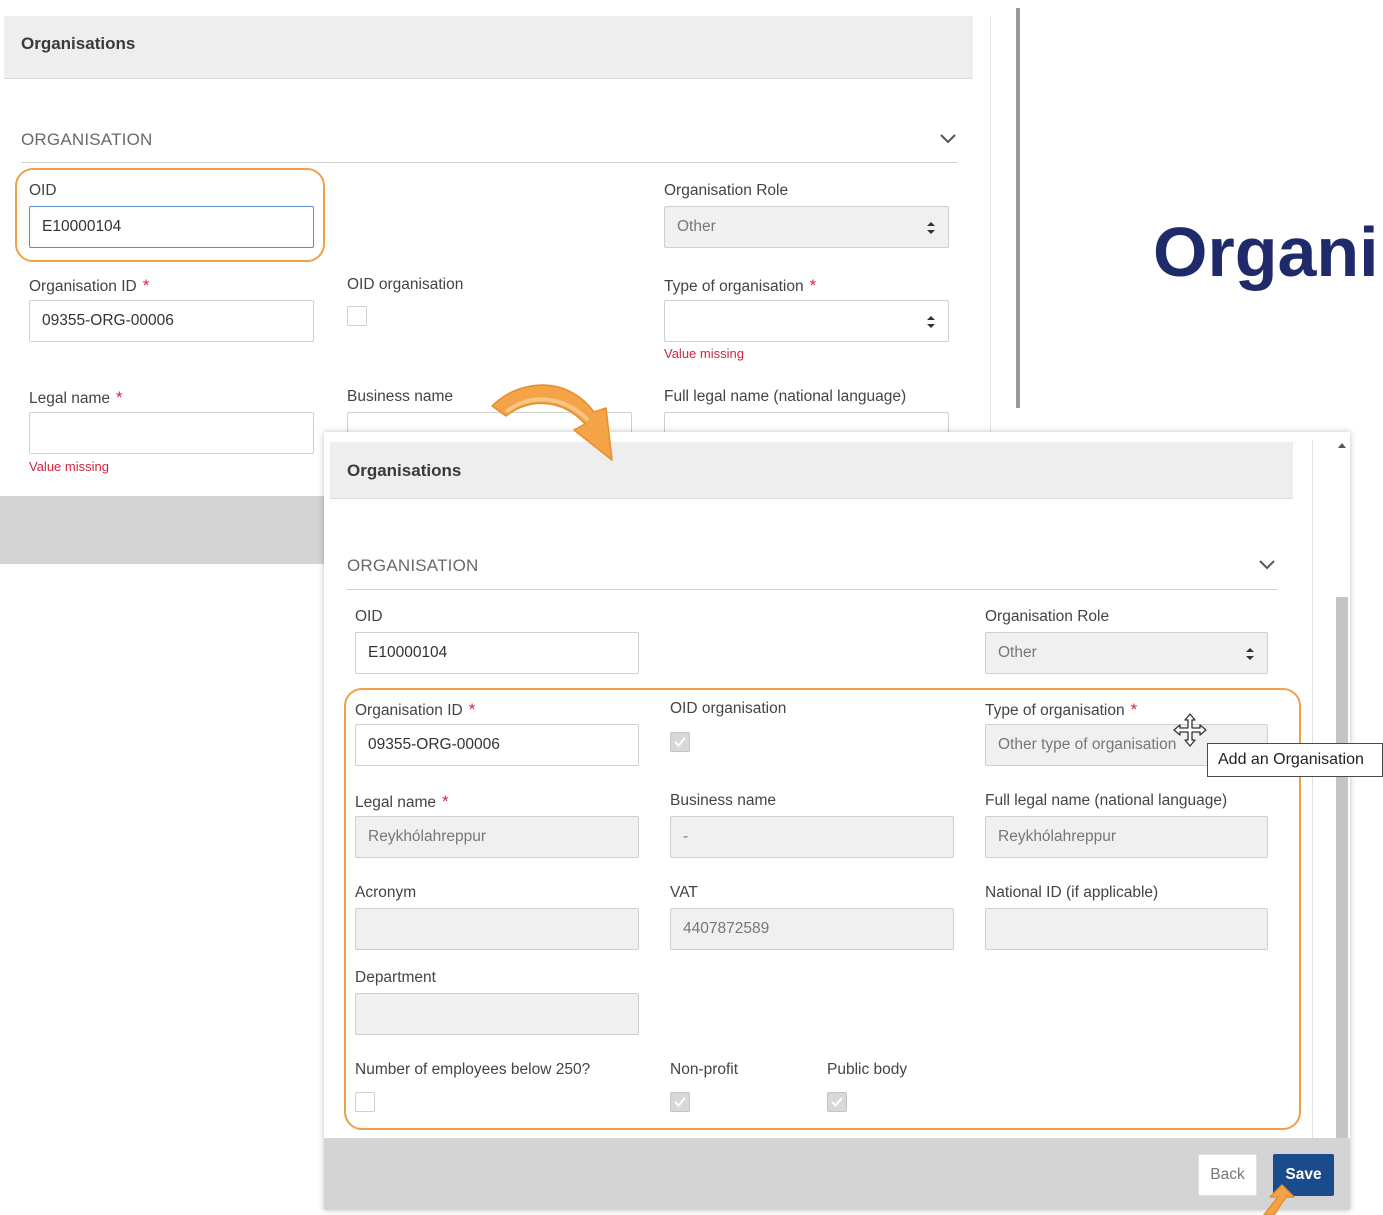 This screenshot has width=1383, height=1215. What do you see at coordinates (990, 228) in the screenshot?
I see `back-panel-scrollbar` at bounding box center [990, 228].